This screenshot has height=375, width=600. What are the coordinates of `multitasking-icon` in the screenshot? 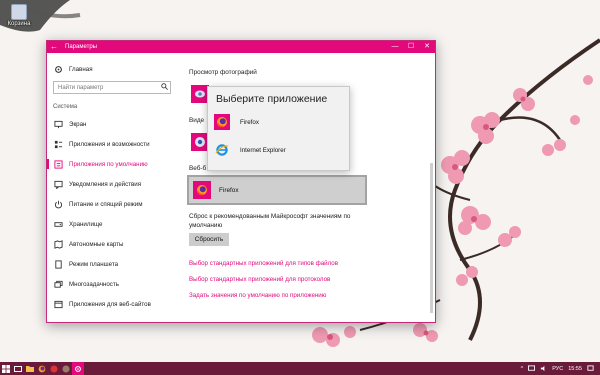 It's located at (58, 284).